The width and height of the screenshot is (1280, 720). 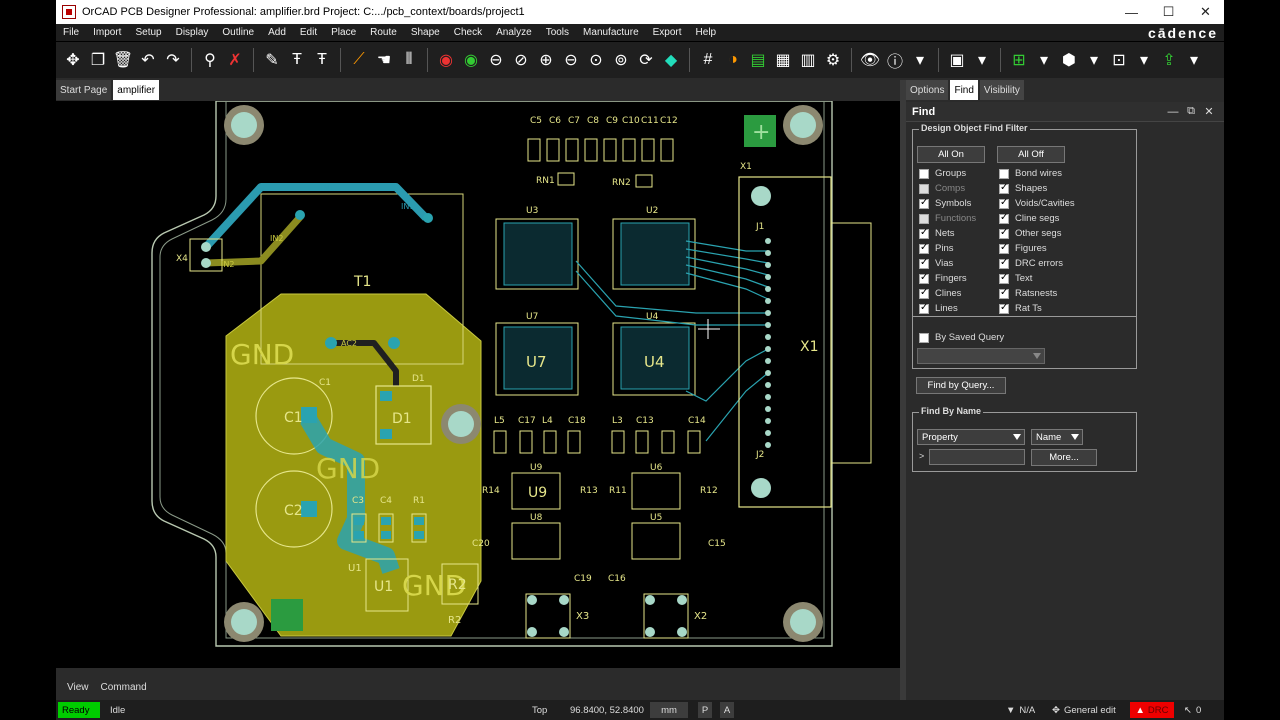 What do you see at coordinates (1173, 112) in the screenshot?
I see `panel-minimize-icon: —` at bounding box center [1173, 112].